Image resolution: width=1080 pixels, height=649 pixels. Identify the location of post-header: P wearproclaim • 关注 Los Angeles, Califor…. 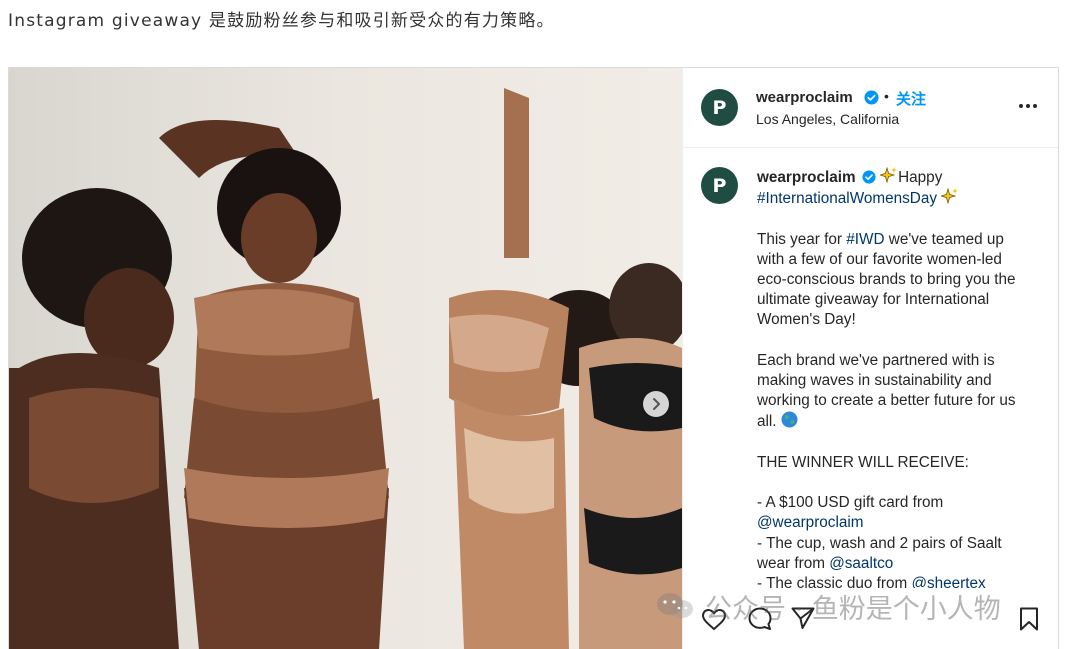
(870, 108).